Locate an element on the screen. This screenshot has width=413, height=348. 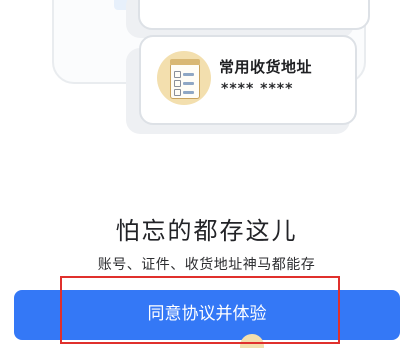
address-list-icon is located at coordinates (184, 78).